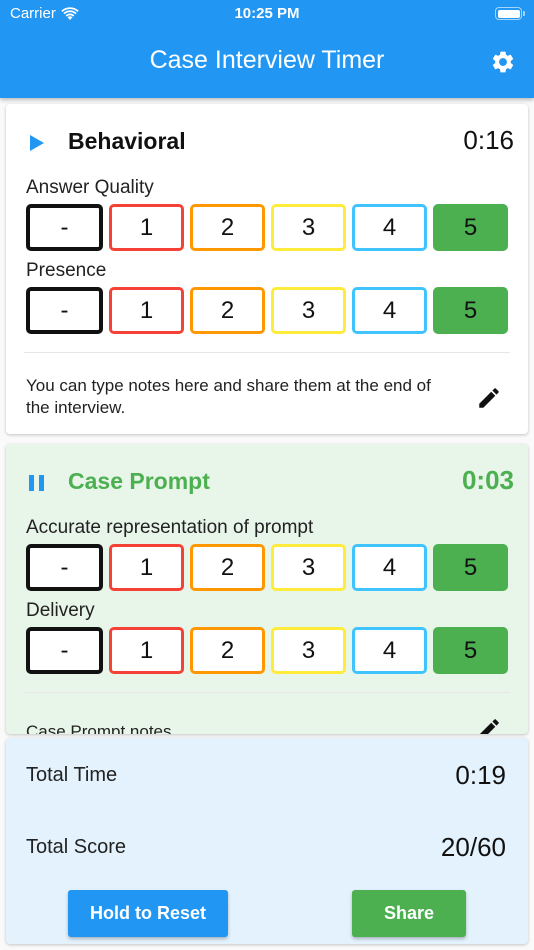  What do you see at coordinates (236, 727) in the screenshot?
I see `notes-text: Case Prompt notes` at bounding box center [236, 727].